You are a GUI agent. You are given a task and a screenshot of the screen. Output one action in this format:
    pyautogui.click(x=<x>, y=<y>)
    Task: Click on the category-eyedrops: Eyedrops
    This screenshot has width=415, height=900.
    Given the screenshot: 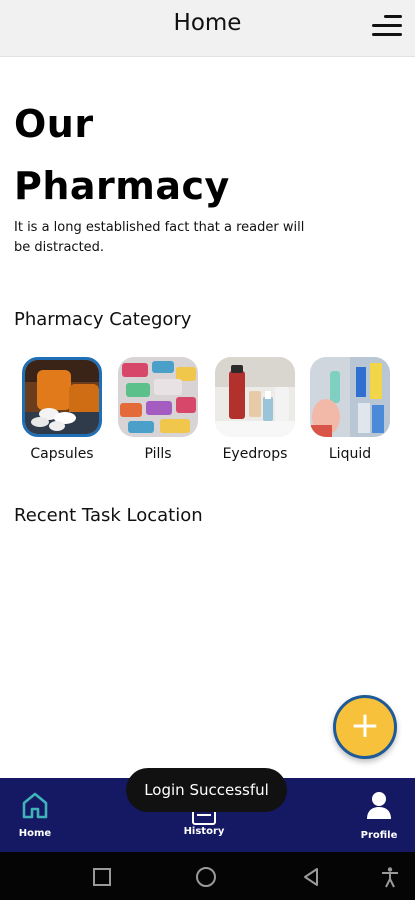 What is the action you would take?
    pyautogui.click(x=255, y=409)
    